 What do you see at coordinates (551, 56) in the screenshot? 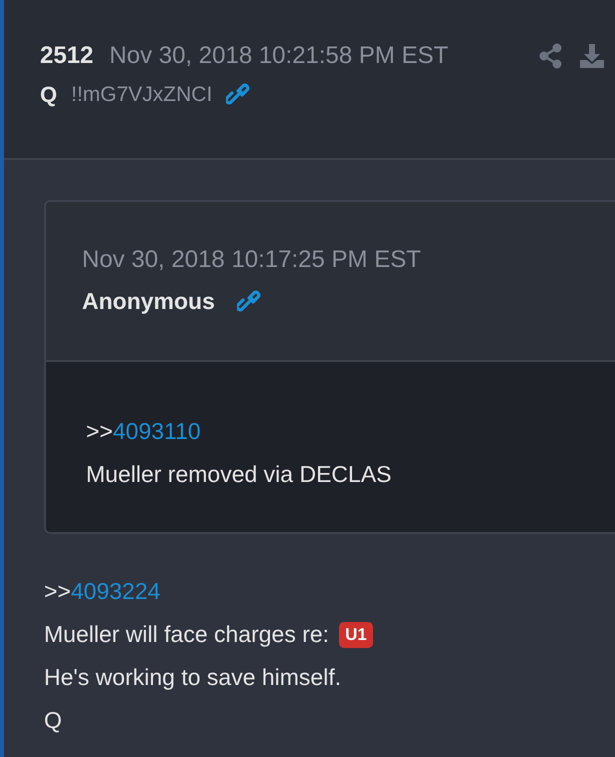
I see `share-icon` at bounding box center [551, 56].